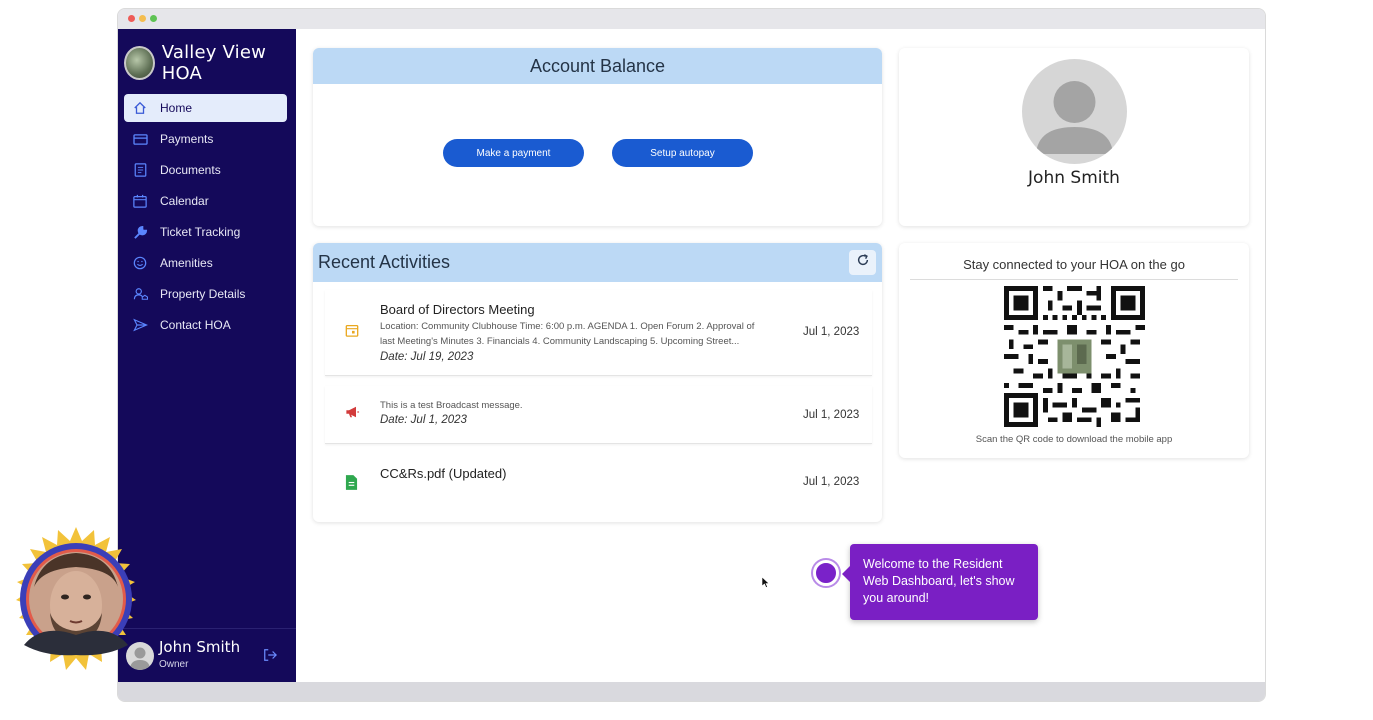  I want to click on sidebar-item-contact-hoa: Contact HOA, so click(205, 325).